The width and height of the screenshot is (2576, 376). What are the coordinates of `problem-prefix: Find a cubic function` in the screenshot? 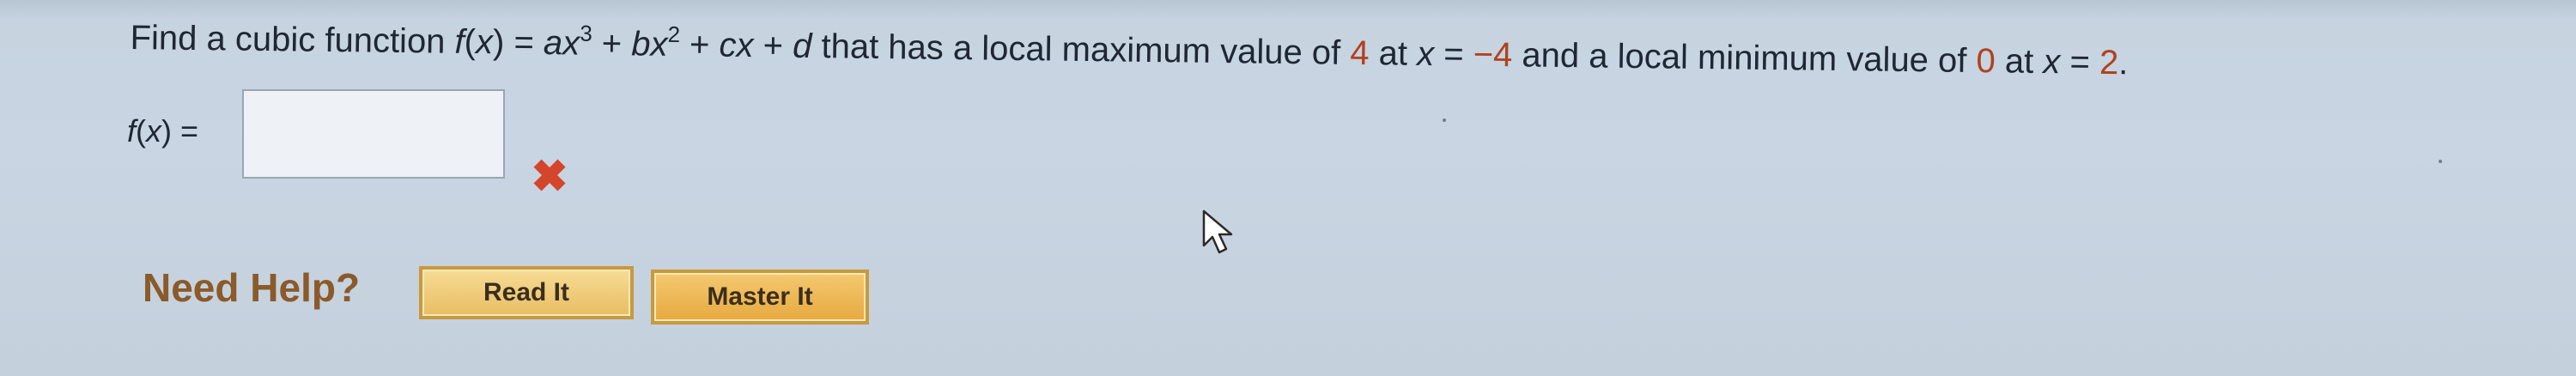 It's located at (292, 39).